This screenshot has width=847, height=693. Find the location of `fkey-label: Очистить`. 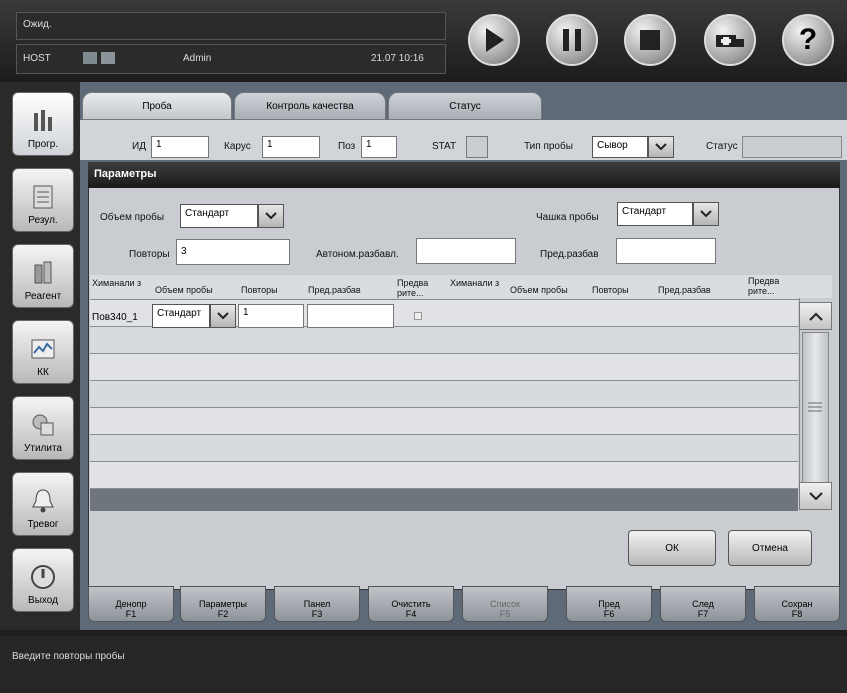

fkey-label: Очистить is located at coordinates (411, 604).